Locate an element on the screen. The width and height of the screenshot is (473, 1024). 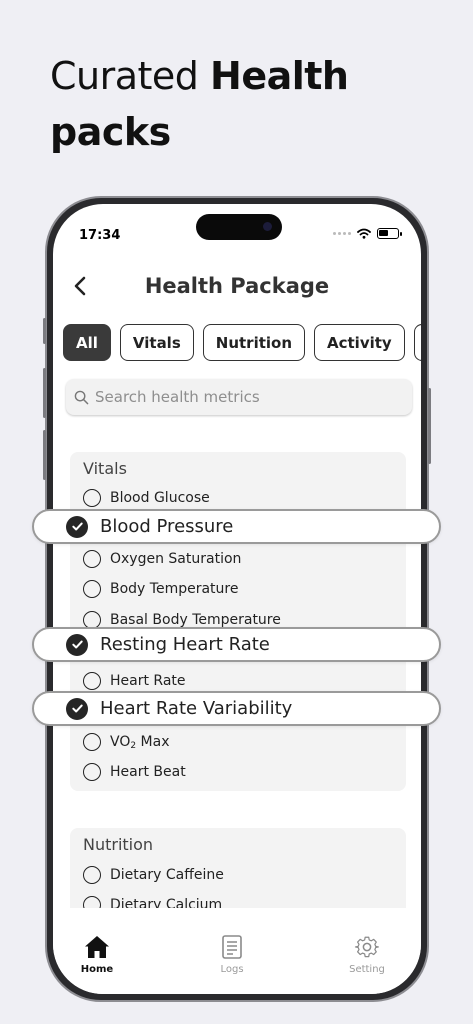
selected-item-blood-pressure: Blood Pressure is located at coordinates (236, 526).